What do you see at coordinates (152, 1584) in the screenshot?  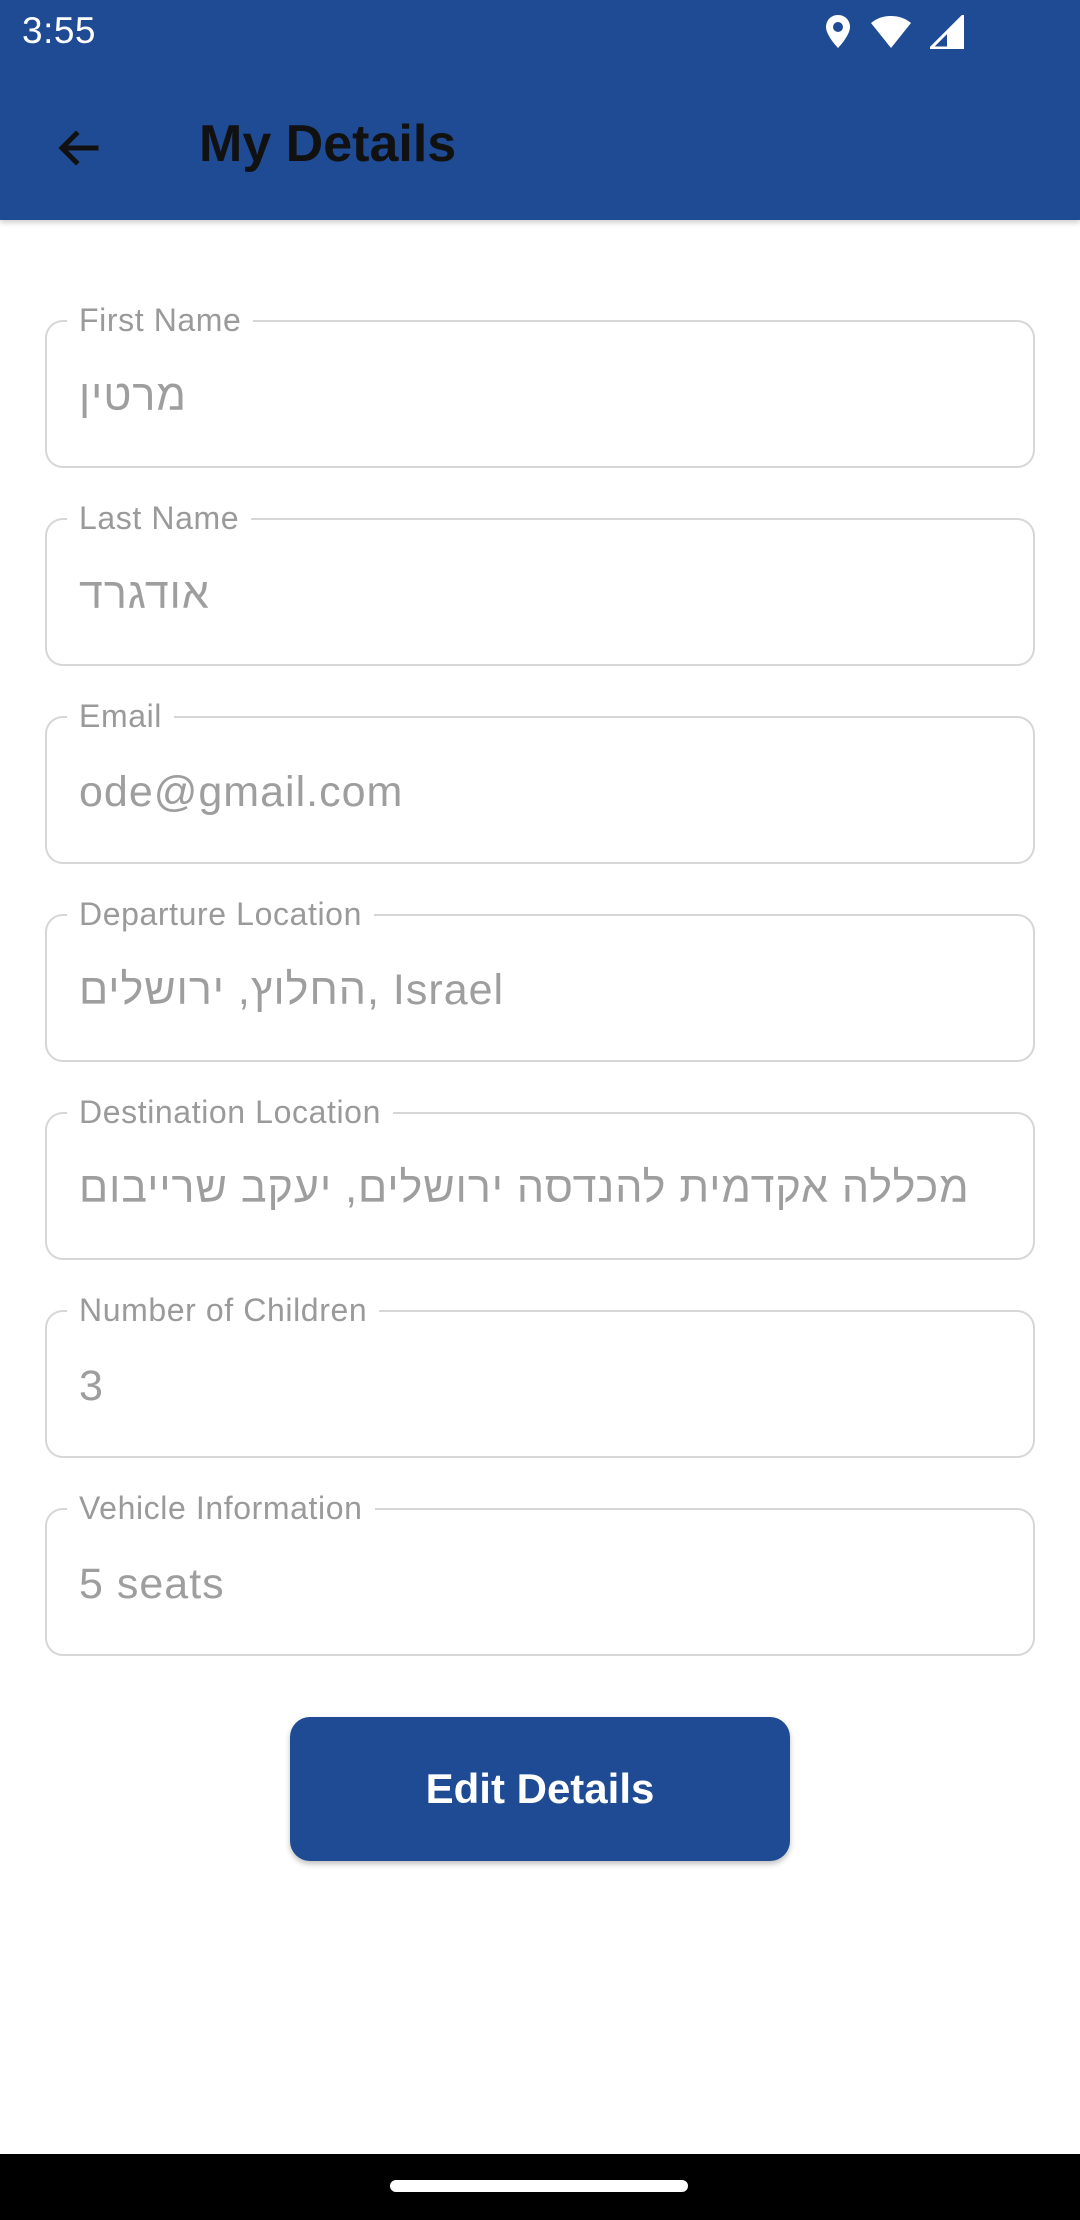 I see `vehicle-information-value: 5 seats` at bounding box center [152, 1584].